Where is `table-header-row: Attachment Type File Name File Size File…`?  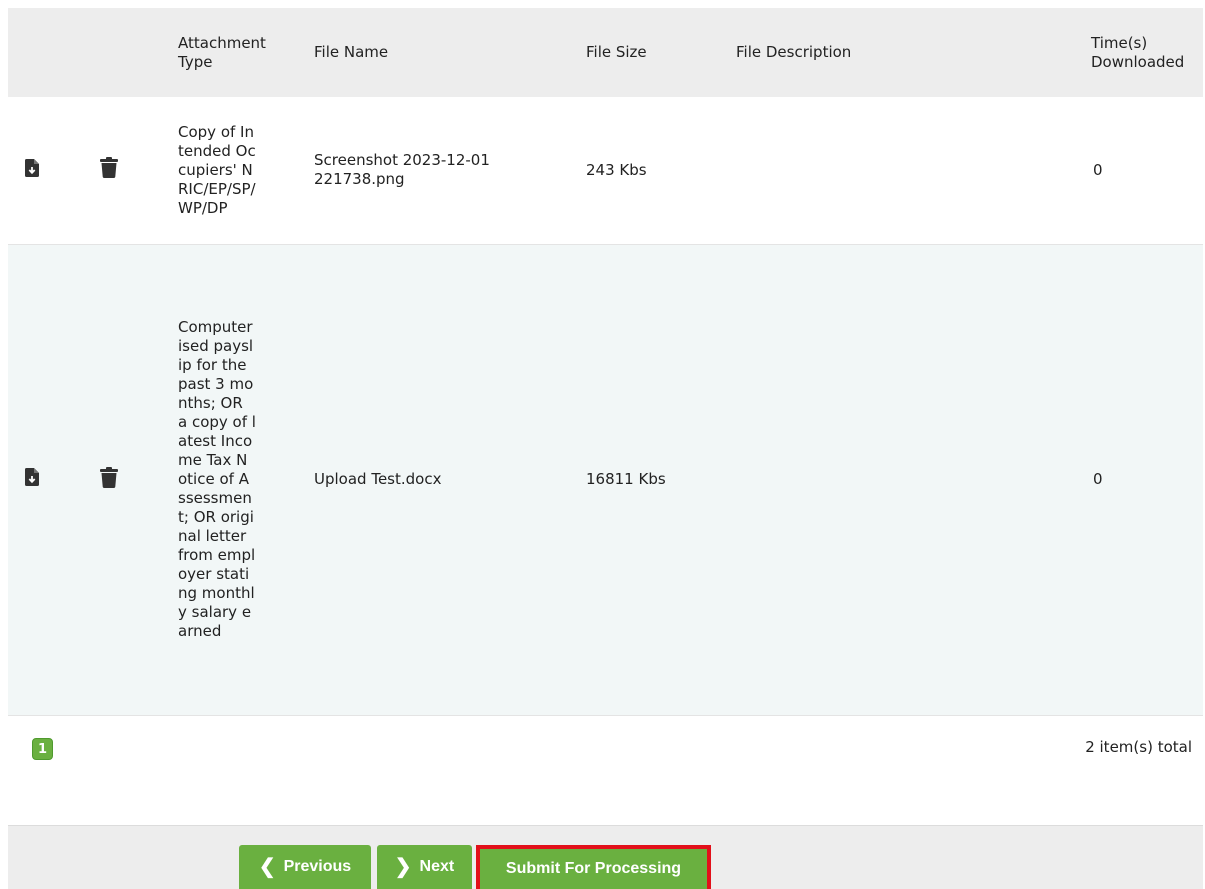
table-header-row: Attachment Type File Name File Size File… is located at coordinates (605, 52).